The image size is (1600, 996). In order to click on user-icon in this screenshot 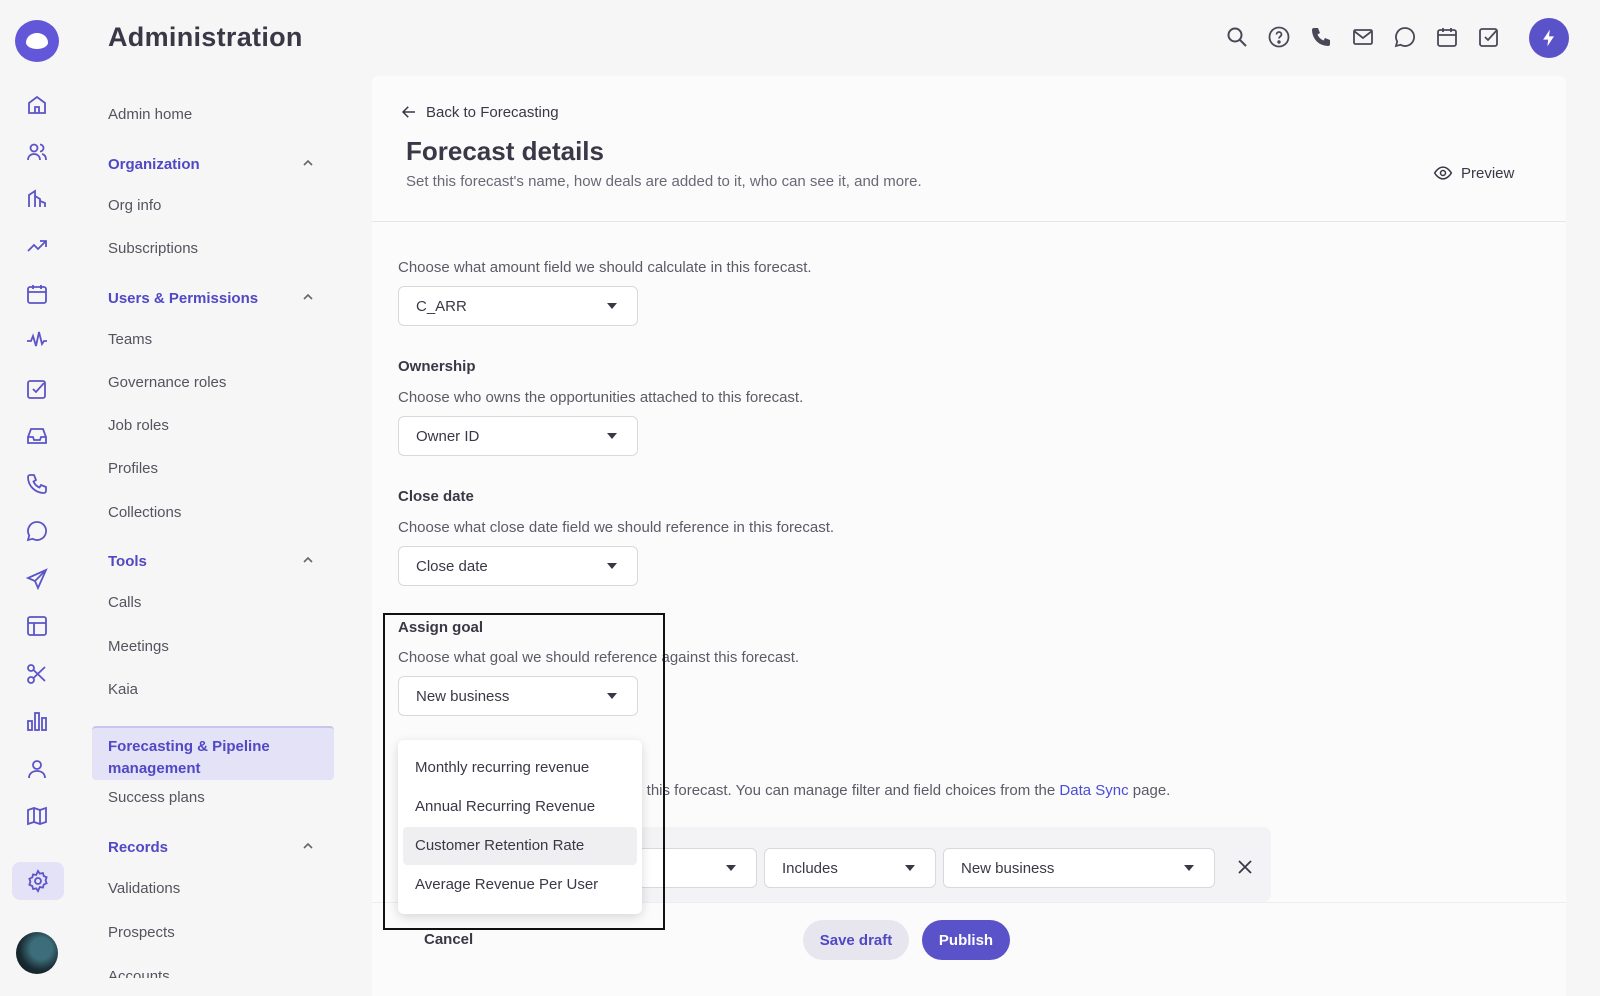, I will do `click(37, 769)`.